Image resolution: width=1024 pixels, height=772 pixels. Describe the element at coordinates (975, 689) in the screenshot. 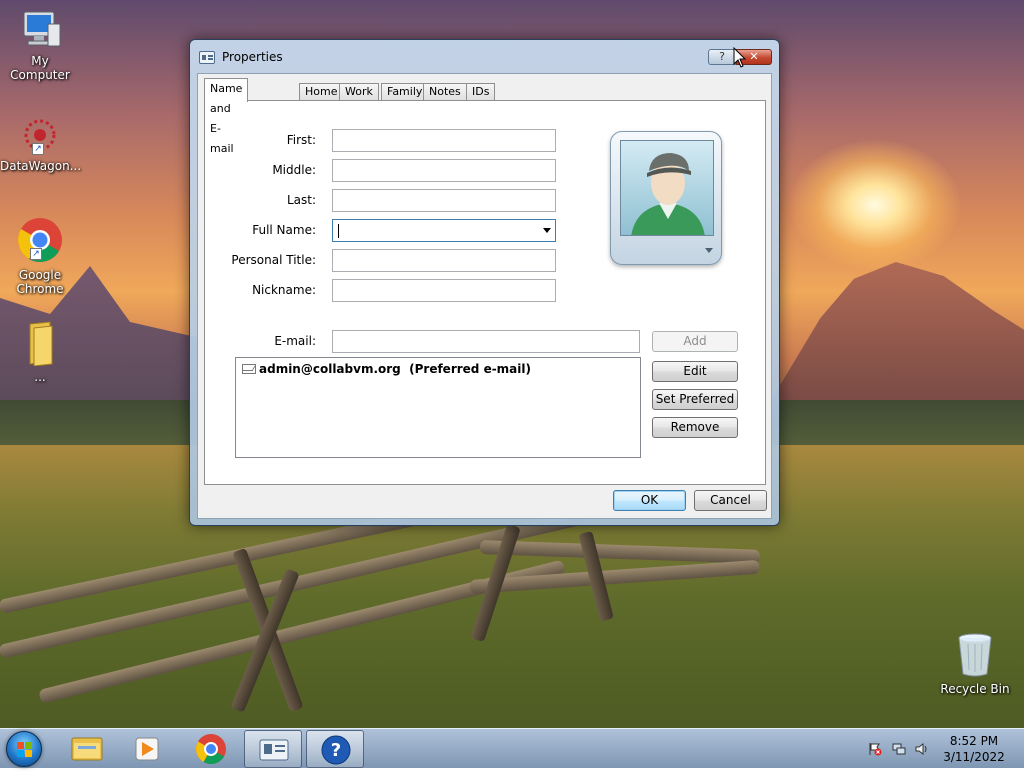

I see `desktop-icon-label: Recycle Bin` at that location.